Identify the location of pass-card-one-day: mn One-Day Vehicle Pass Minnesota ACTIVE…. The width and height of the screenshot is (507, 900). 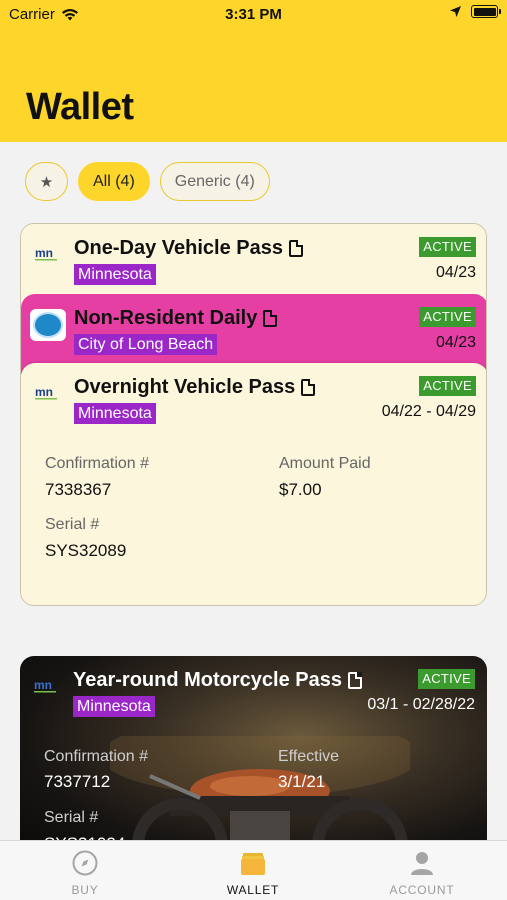
(253, 264).